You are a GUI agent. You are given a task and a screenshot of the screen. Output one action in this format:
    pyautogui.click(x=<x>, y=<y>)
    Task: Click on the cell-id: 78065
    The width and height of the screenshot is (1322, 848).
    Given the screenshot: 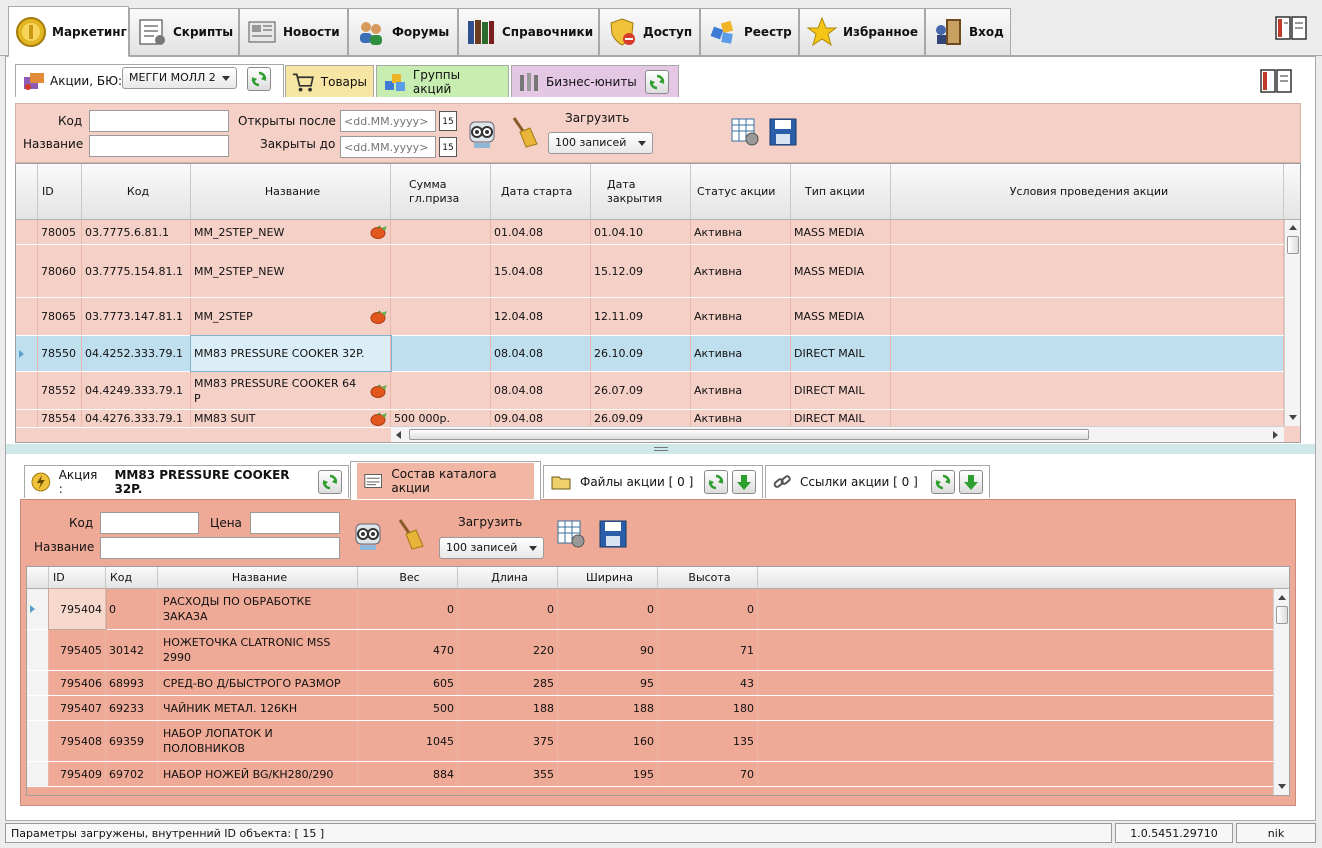 What is the action you would take?
    pyautogui.click(x=60, y=316)
    